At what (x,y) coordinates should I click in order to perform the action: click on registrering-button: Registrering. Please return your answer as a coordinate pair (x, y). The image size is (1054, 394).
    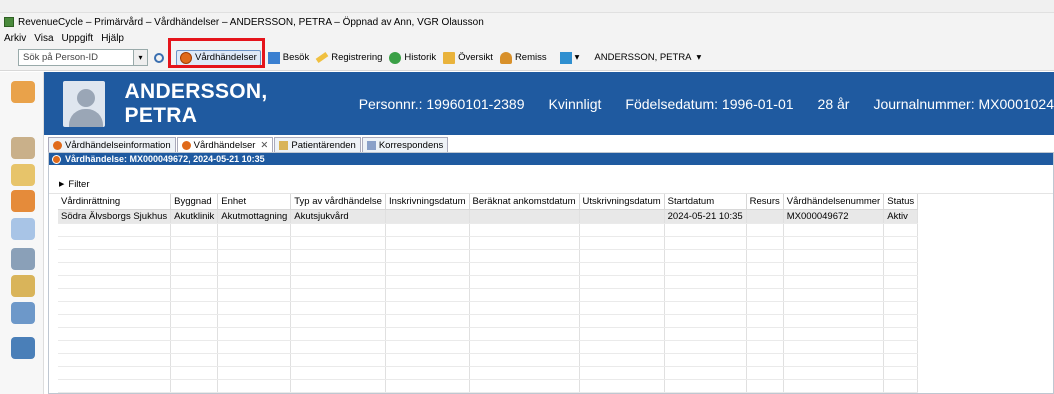
    Looking at the image, I should click on (348, 57).